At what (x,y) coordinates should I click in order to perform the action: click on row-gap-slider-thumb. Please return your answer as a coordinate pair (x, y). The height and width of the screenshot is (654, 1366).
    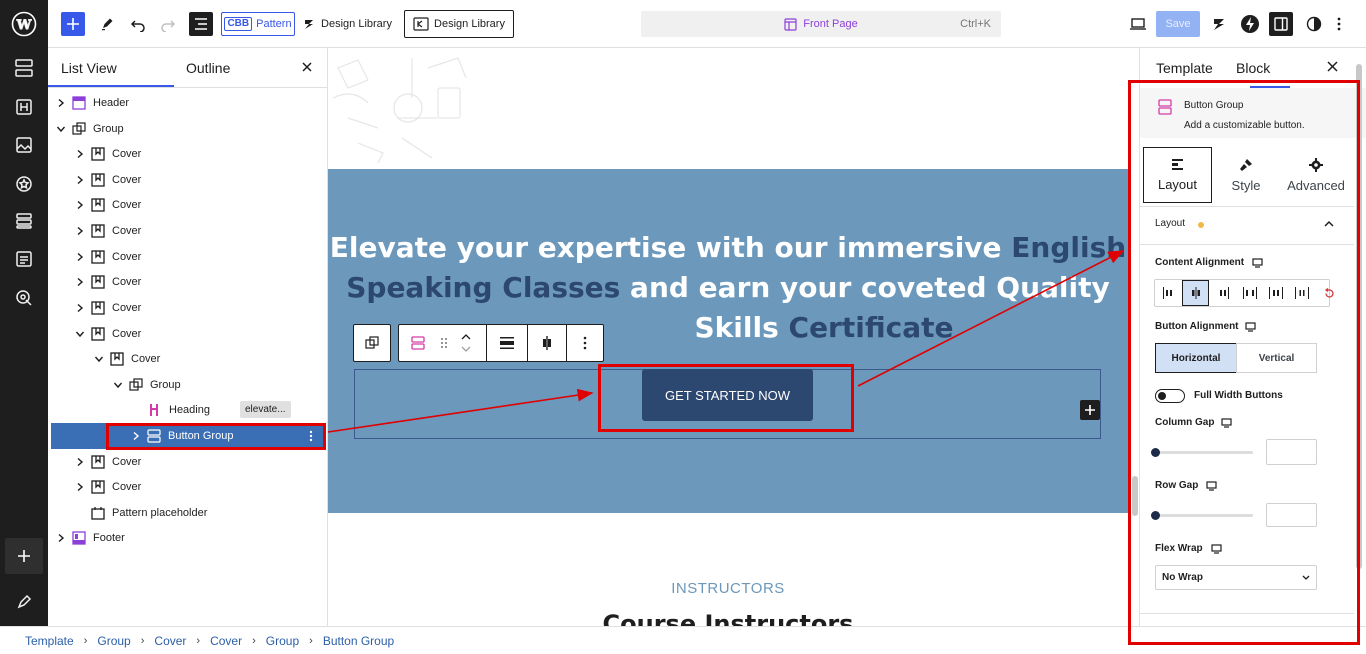
    Looking at the image, I should click on (1155, 515).